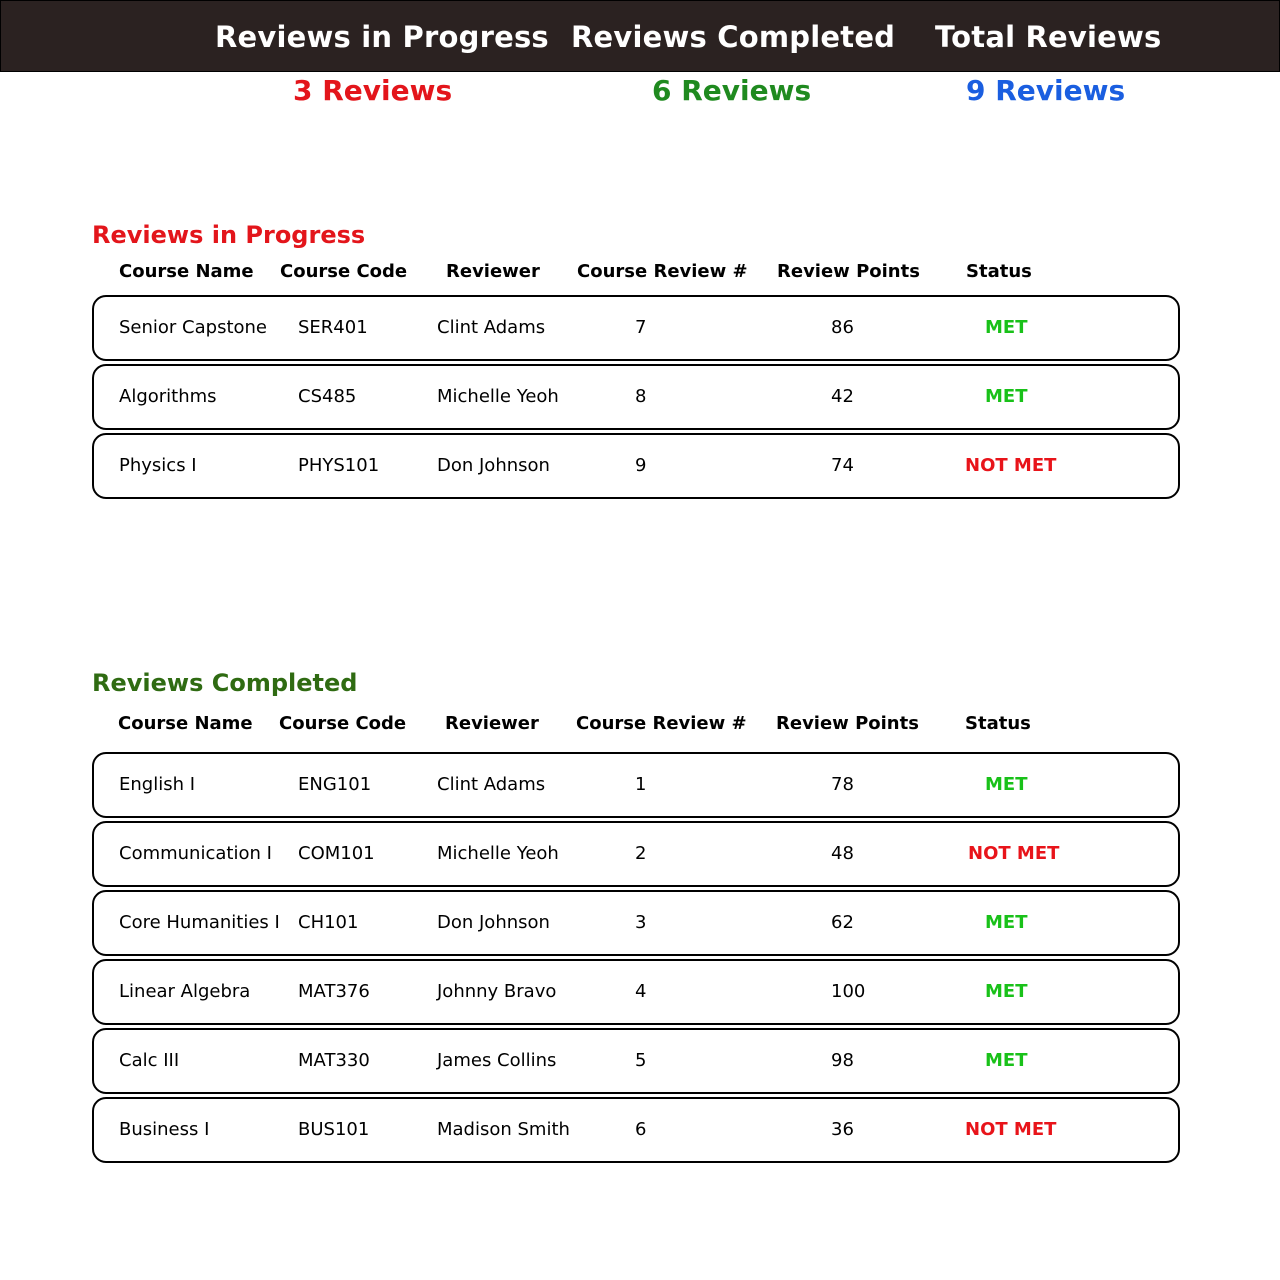 Image resolution: width=1280 pixels, height=1280 pixels. What do you see at coordinates (158, 465) in the screenshot?
I see `course-name-cell: Physics I` at bounding box center [158, 465].